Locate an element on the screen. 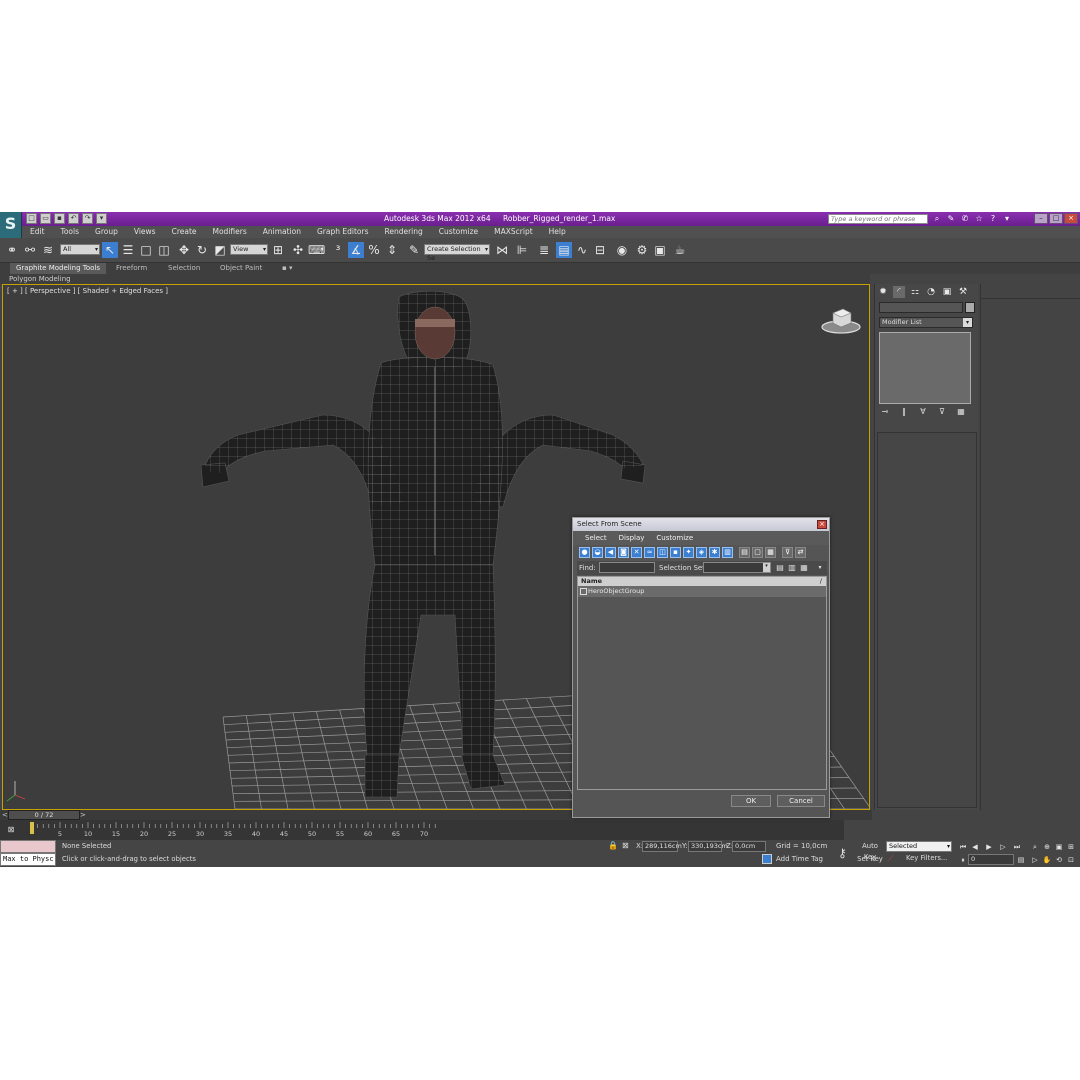 The height and width of the screenshot is (1080, 1080). polygon-modeling-label: Polygon Modeling is located at coordinates (40, 279).